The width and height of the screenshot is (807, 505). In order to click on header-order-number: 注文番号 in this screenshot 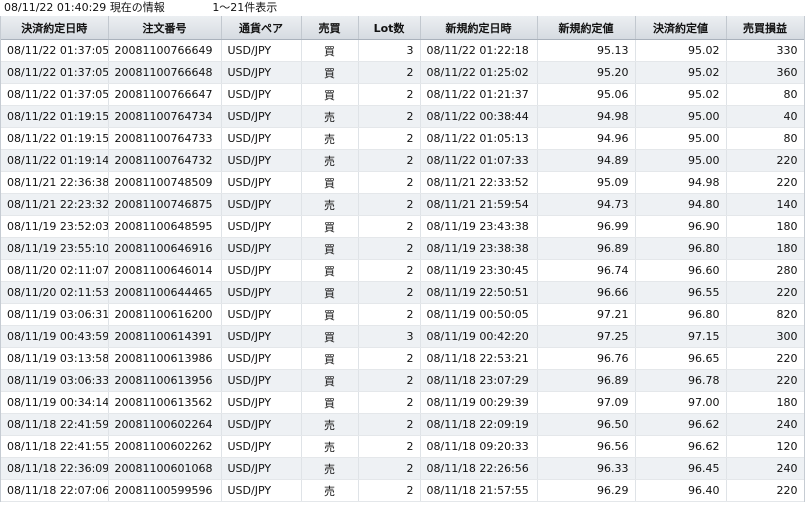, I will do `click(165, 28)`.